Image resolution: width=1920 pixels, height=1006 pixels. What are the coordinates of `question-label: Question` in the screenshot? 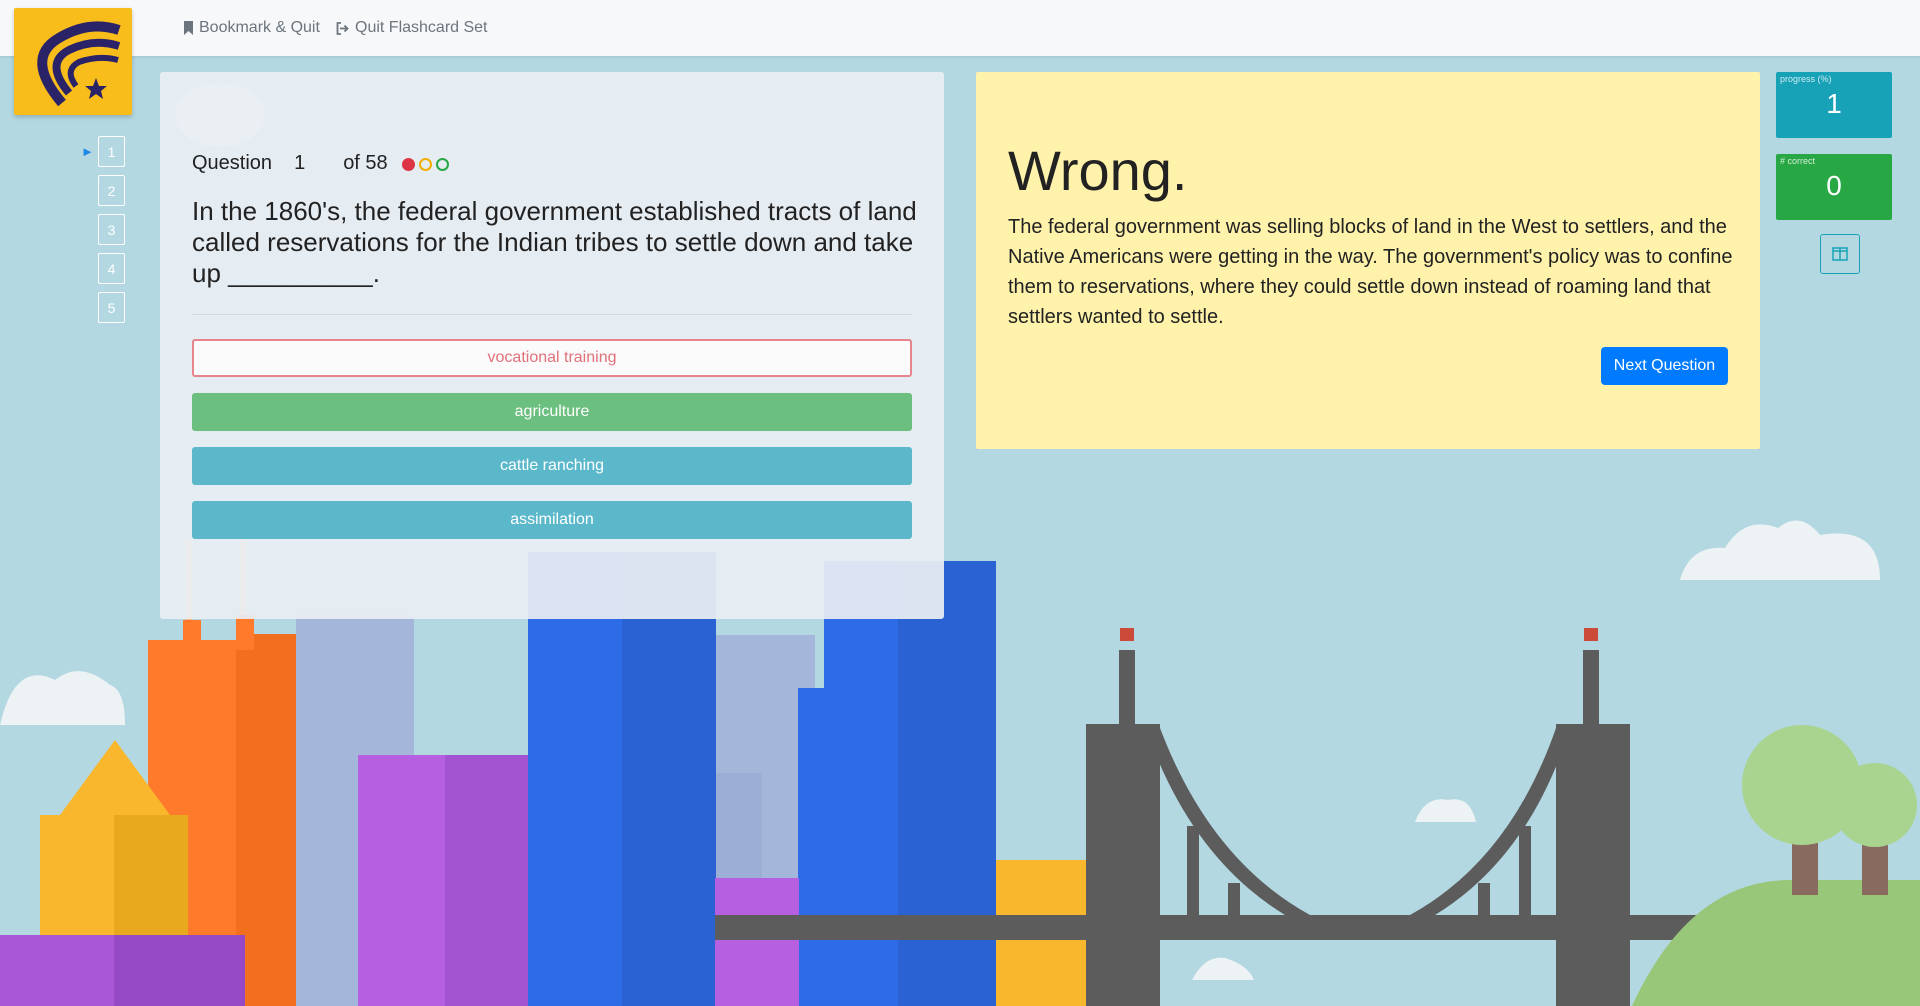 It's located at (232, 163).